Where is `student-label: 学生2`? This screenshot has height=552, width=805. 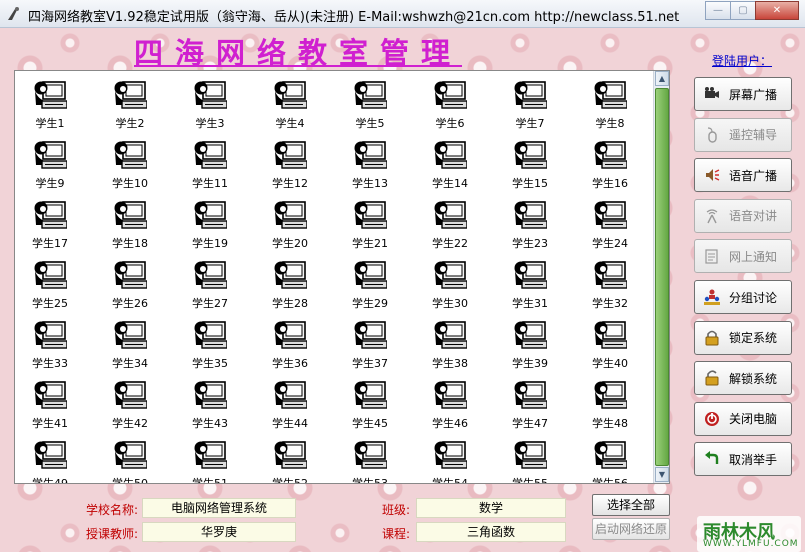 student-label: 学生2 is located at coordinates (130, 123).